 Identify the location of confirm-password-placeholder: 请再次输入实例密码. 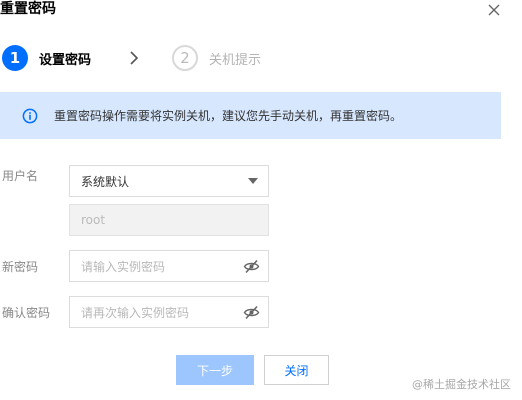
(135, 312).